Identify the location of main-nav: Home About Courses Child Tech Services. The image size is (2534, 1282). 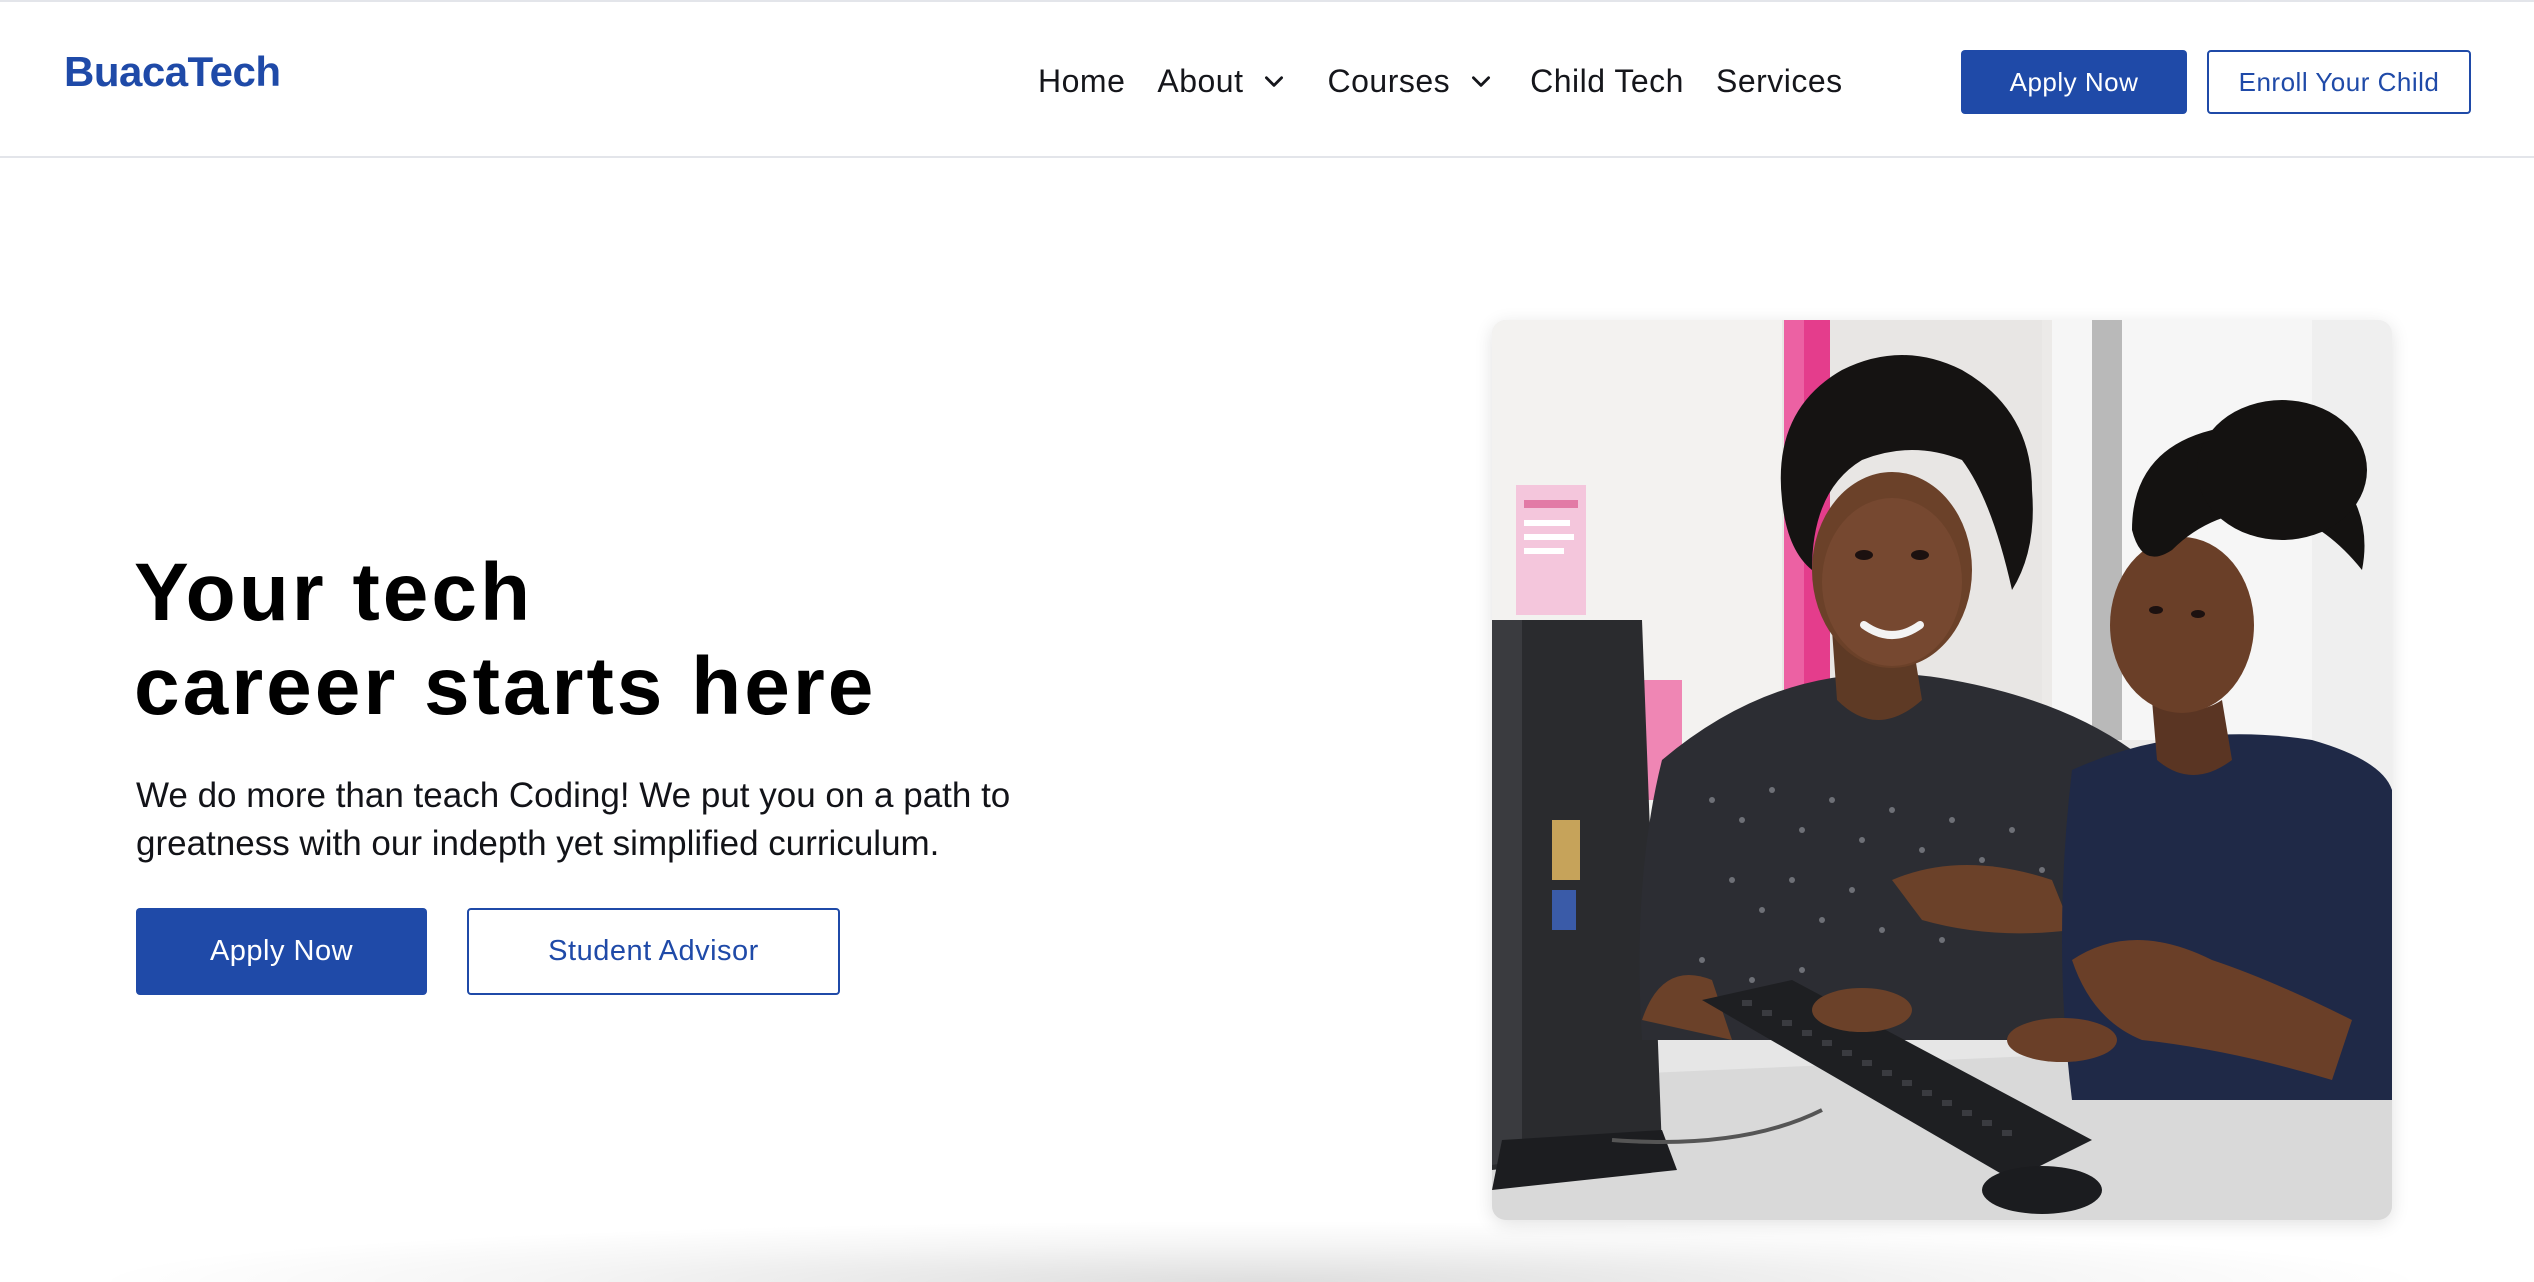
(1440, 81).